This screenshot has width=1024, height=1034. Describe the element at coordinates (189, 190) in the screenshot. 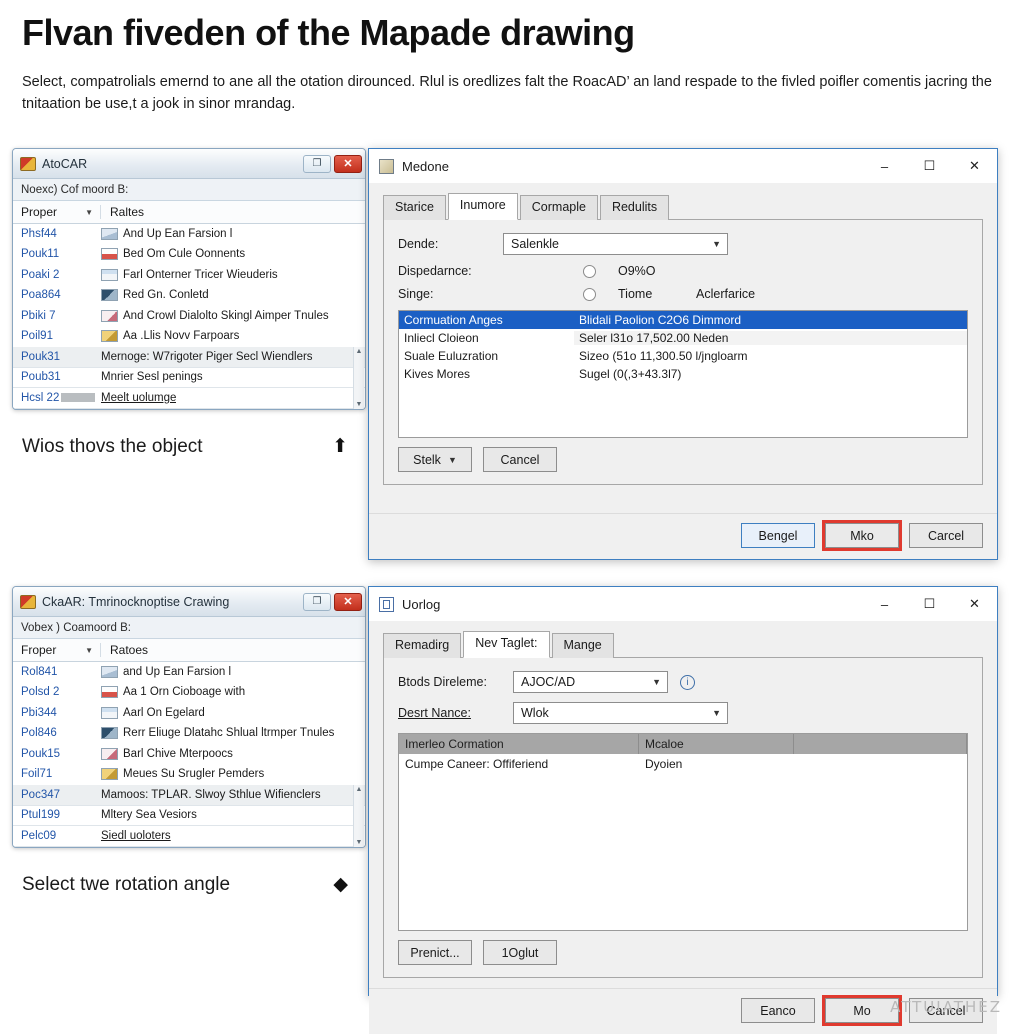

I see `cad-top-menubar: Noexc) Cof moord B:` at that location.